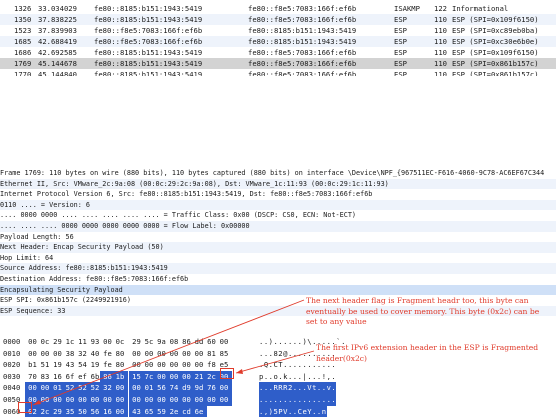 The width and height of the screenshot is (556, 420). Describe the element at coordinates (57, 8) in the screenshot. I see `packet-time-cell: 33.034029` at that location.